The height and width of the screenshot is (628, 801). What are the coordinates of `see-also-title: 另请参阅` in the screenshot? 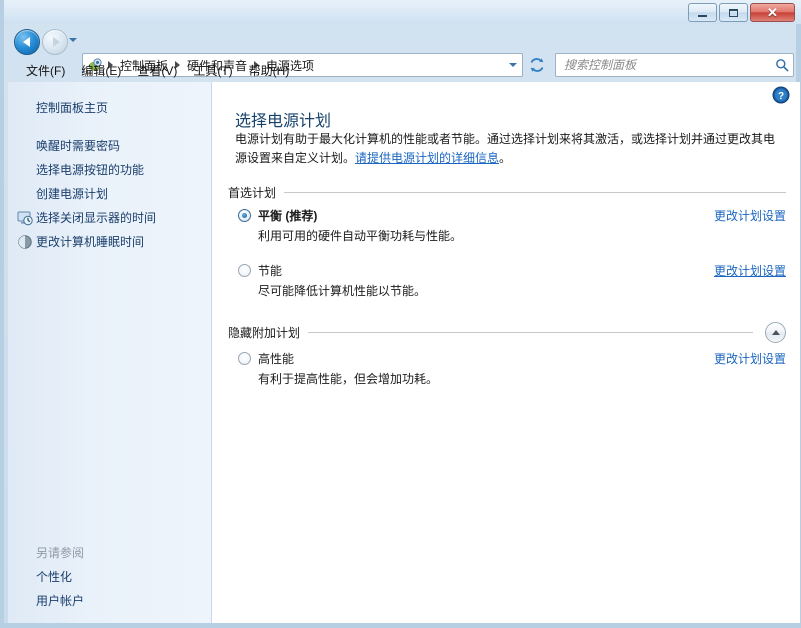 It's located at (60, 553).